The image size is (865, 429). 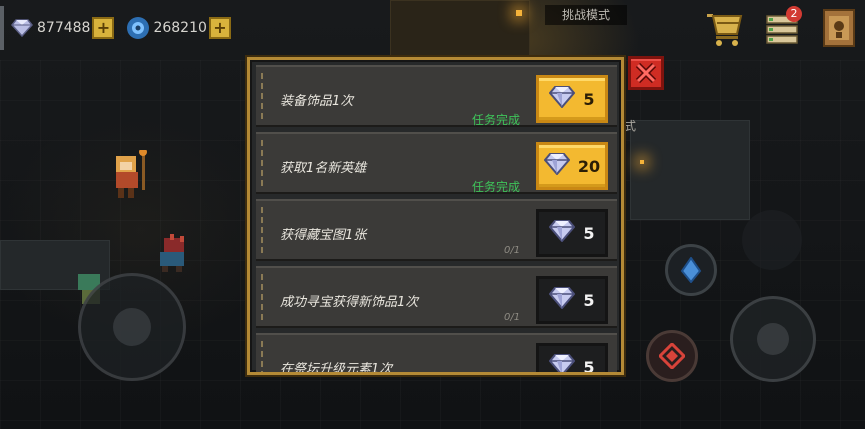 I want to click on energy-counter: 268210 +, so click(x=178, y=28).